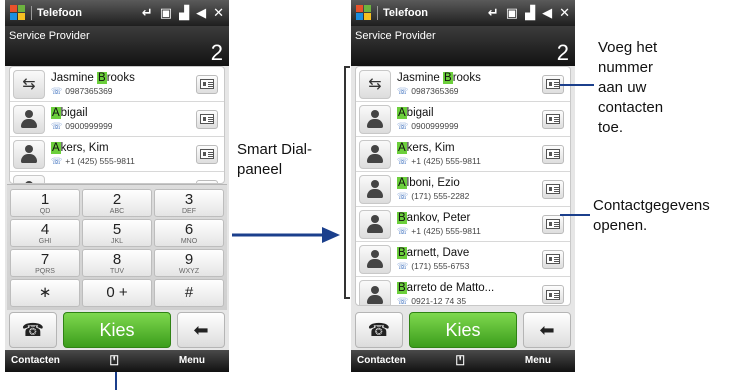  I want to click on name-suffix: kers, Kim, so click(430, 147).